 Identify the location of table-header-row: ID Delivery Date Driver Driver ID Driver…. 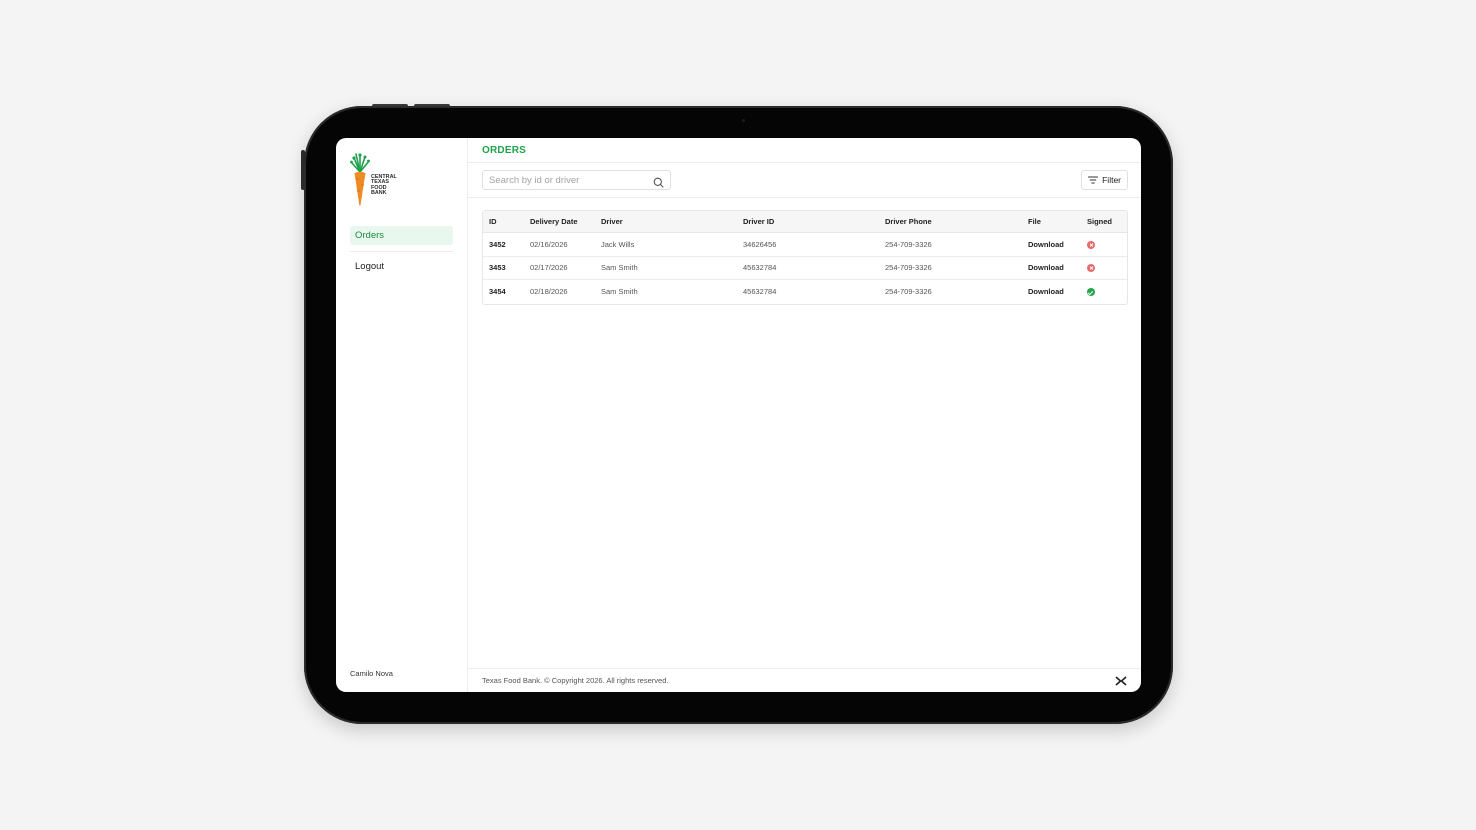
(805, 222).